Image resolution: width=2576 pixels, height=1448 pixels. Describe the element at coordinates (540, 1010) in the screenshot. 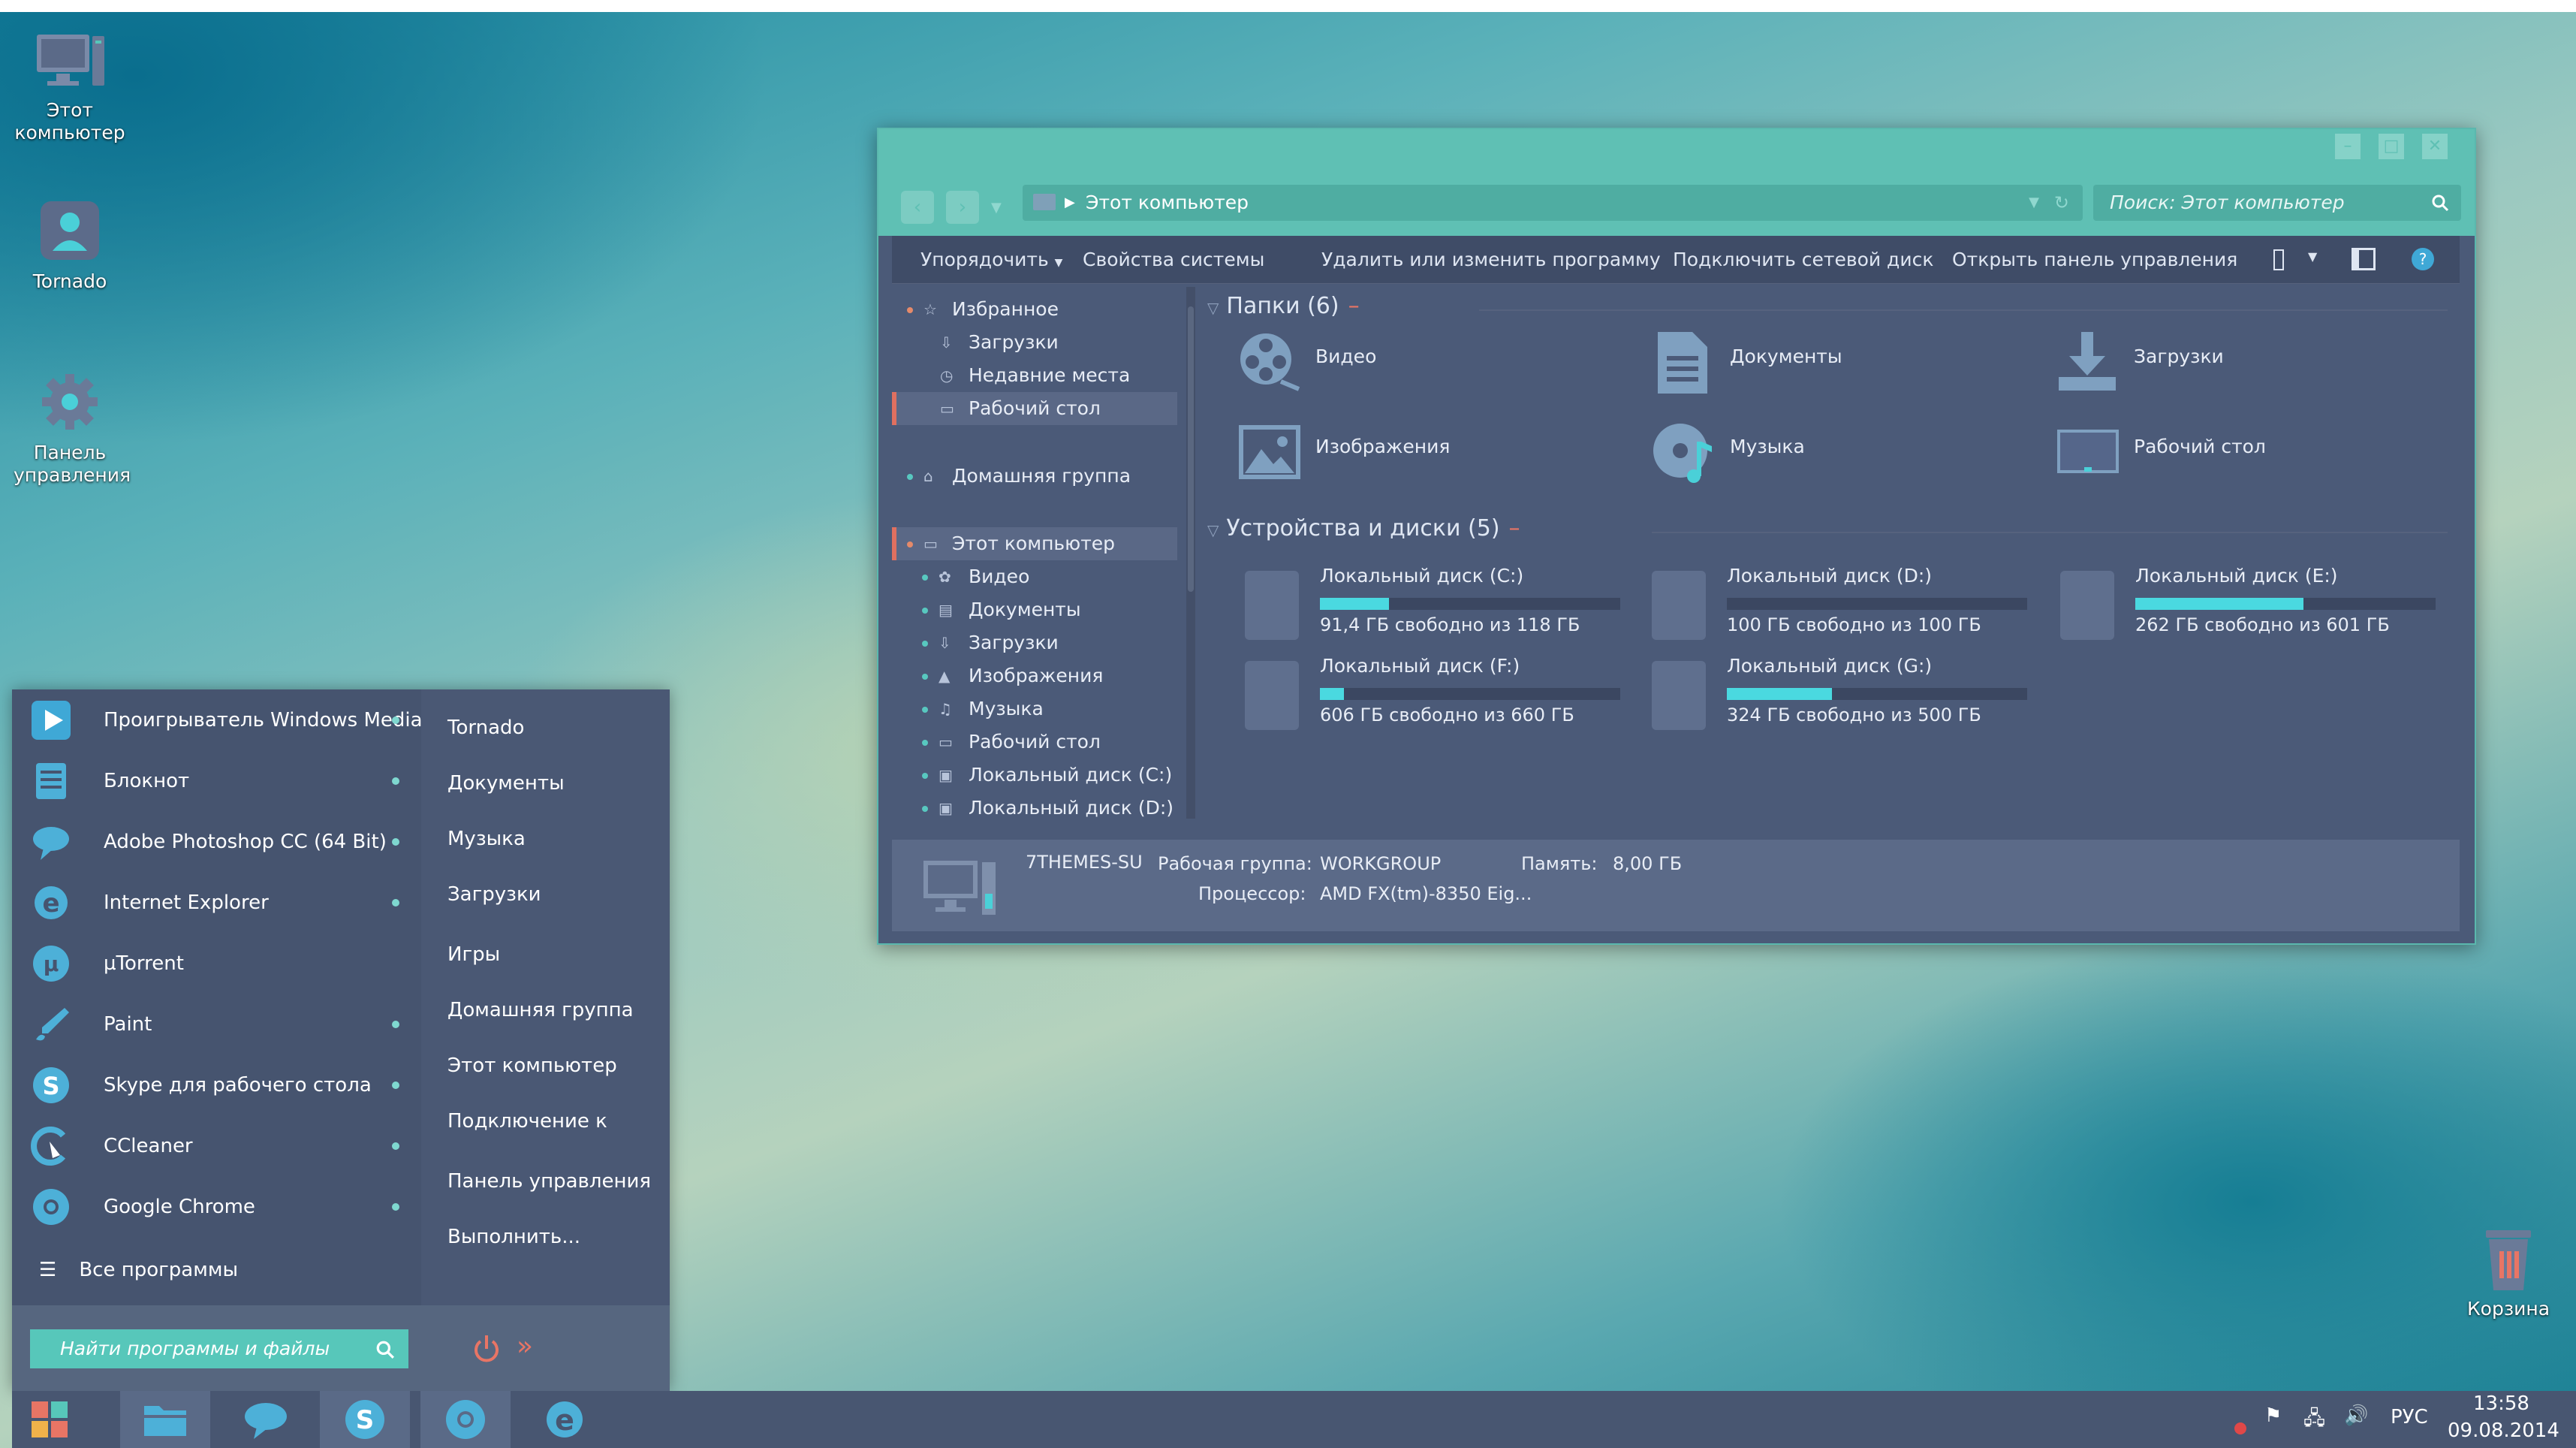

I see `start-right-homegroup: Домашняя группа` at that location.